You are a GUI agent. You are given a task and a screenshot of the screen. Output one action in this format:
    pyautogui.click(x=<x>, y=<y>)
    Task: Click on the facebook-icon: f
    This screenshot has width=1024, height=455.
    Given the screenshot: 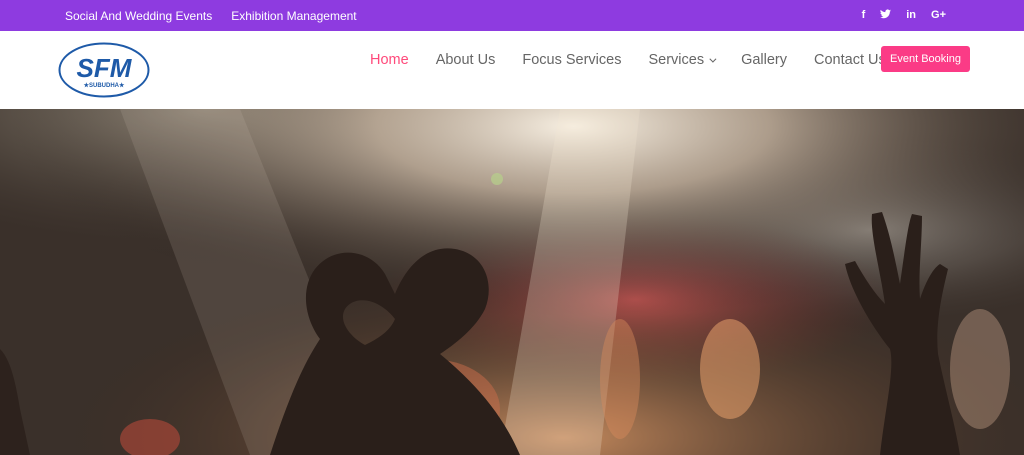 What is the action you would take?
    pyautogui.click(x=864, y=15)
    